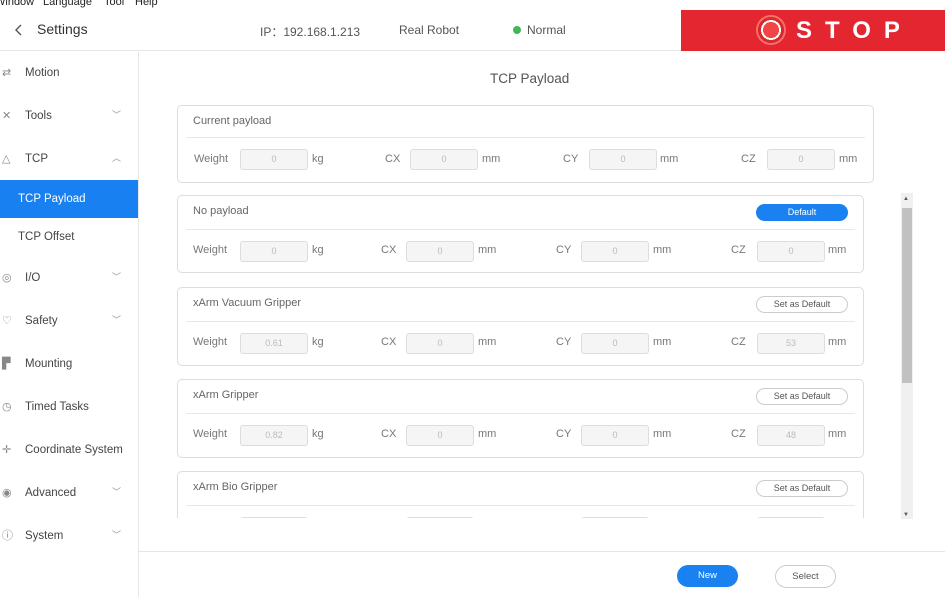  Describe the element at coordinates (38, 116) in the screenshot. I see `sidebar-item-label: Tools` at that location.